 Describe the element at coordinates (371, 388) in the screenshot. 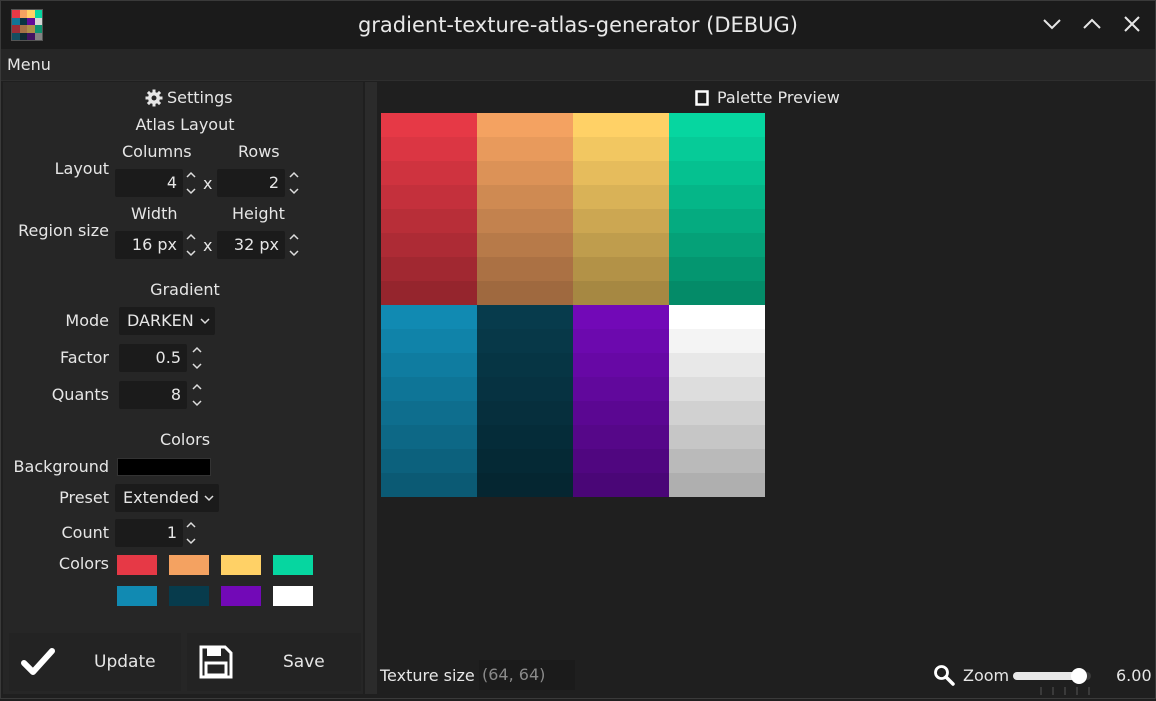

I see `panel-splitter` at that location.